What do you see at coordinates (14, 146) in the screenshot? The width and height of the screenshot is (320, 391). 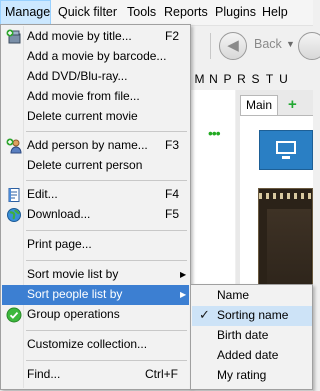 I see `add-person-icon` at bounding box center [14, 146].